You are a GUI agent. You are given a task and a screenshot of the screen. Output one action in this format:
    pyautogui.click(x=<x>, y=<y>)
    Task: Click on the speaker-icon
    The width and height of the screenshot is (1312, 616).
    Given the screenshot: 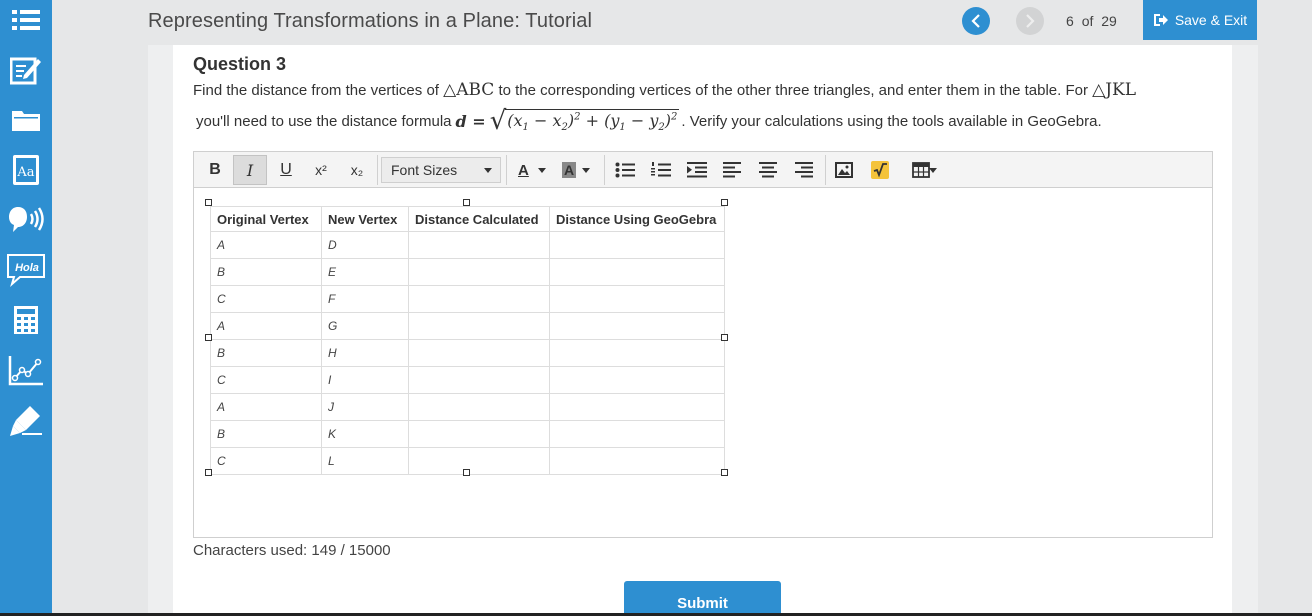 What is the action you would take?
    pyautogui.click(x=26, y=219)
    